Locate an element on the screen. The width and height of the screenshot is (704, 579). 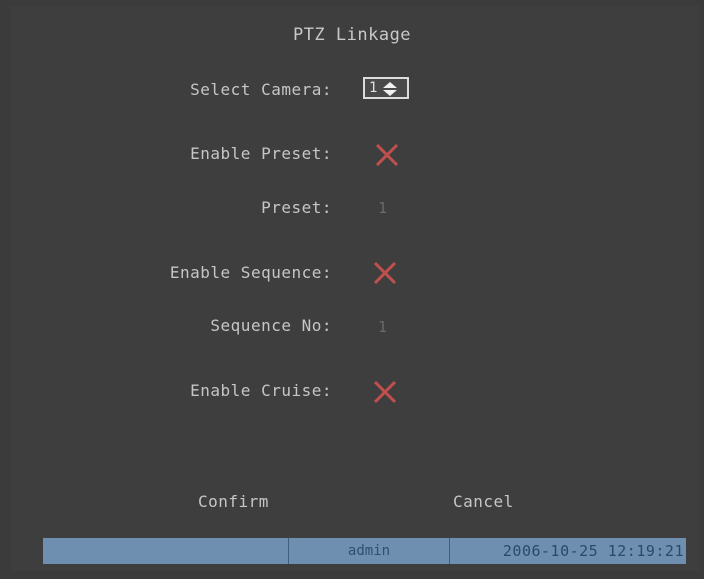
confirm-button: Confirm is located at coordinates (233, 501).